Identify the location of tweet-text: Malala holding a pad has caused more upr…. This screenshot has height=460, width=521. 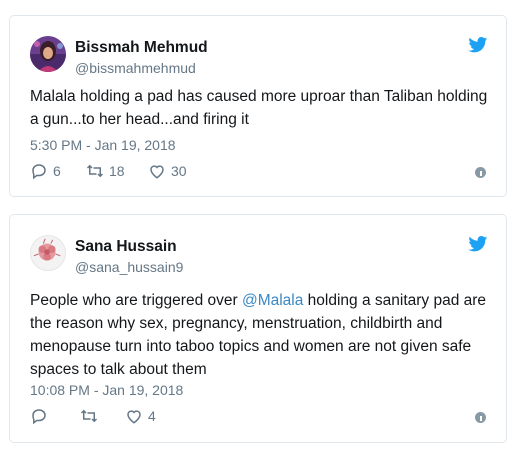
(259, 108).